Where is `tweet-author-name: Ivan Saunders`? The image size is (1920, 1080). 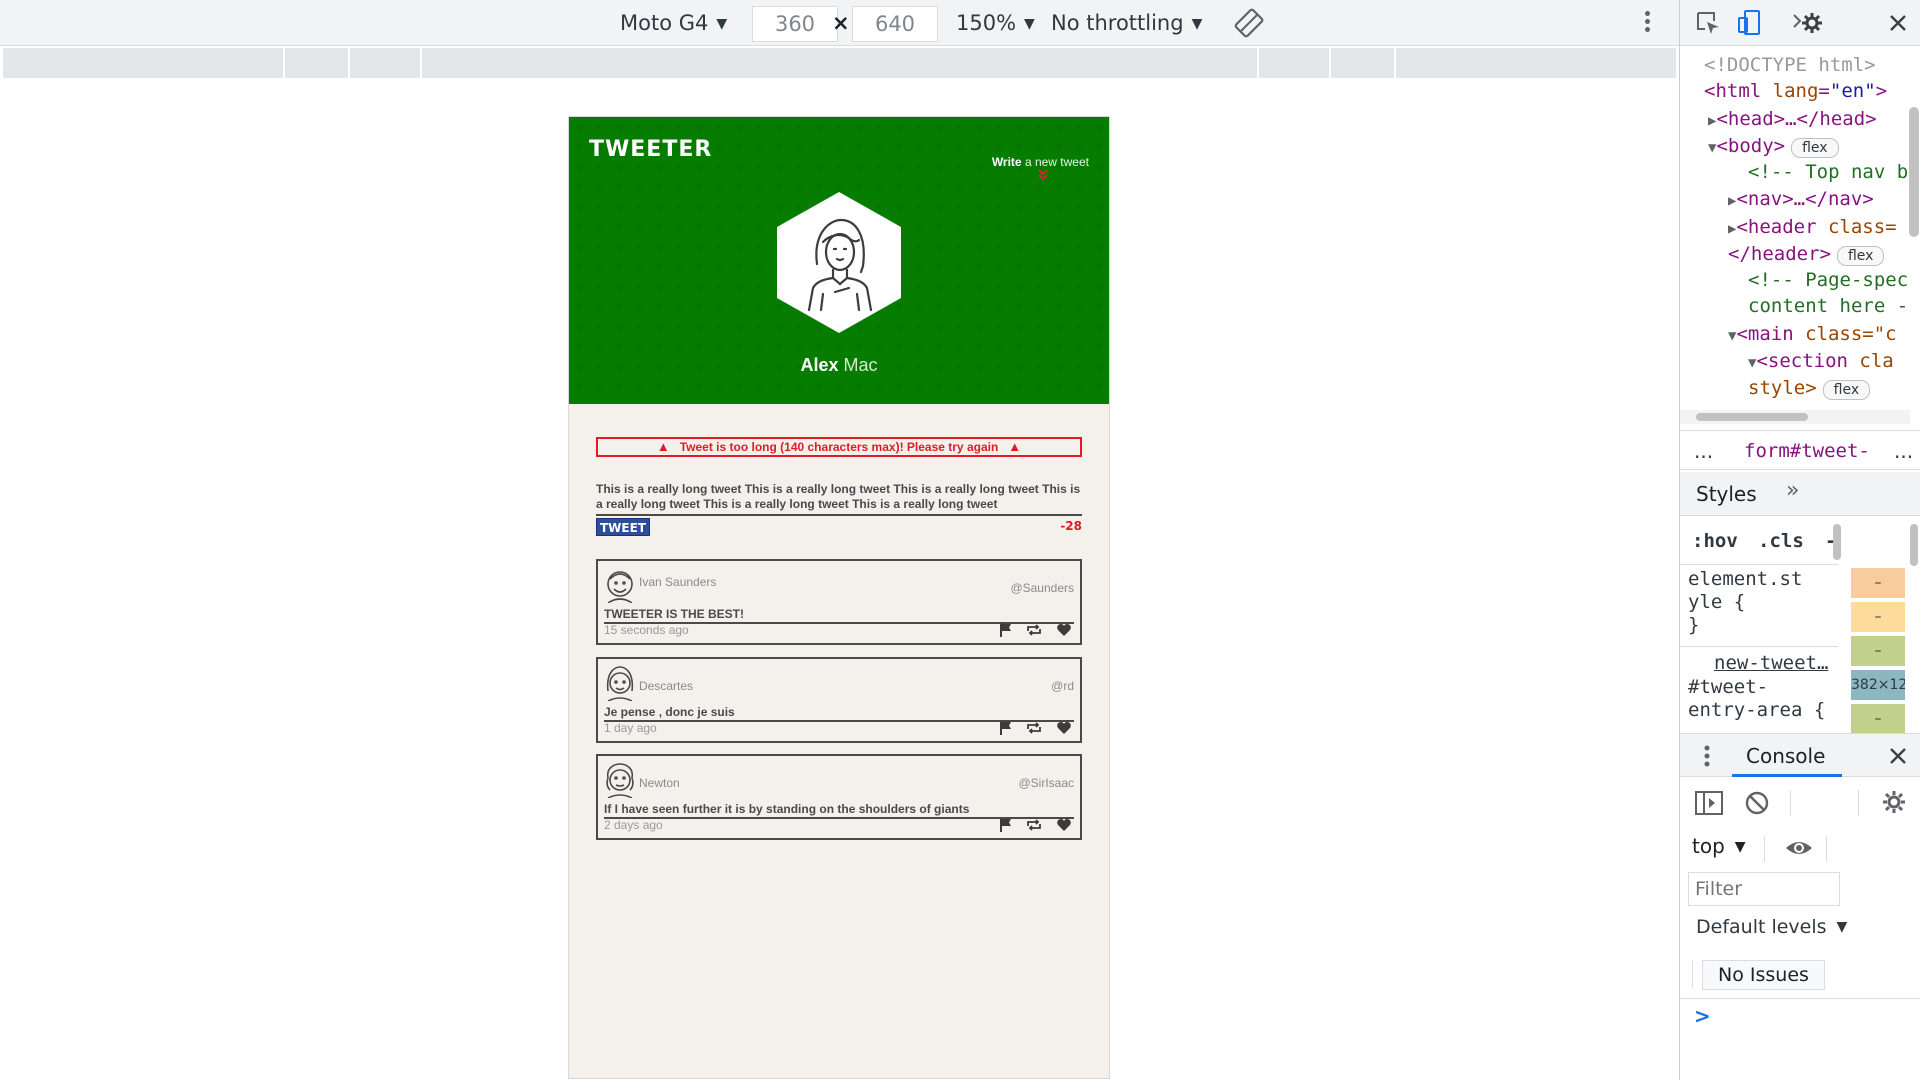
tweet-author-name: Ivan Saunders is located at coordinates (678, 582).